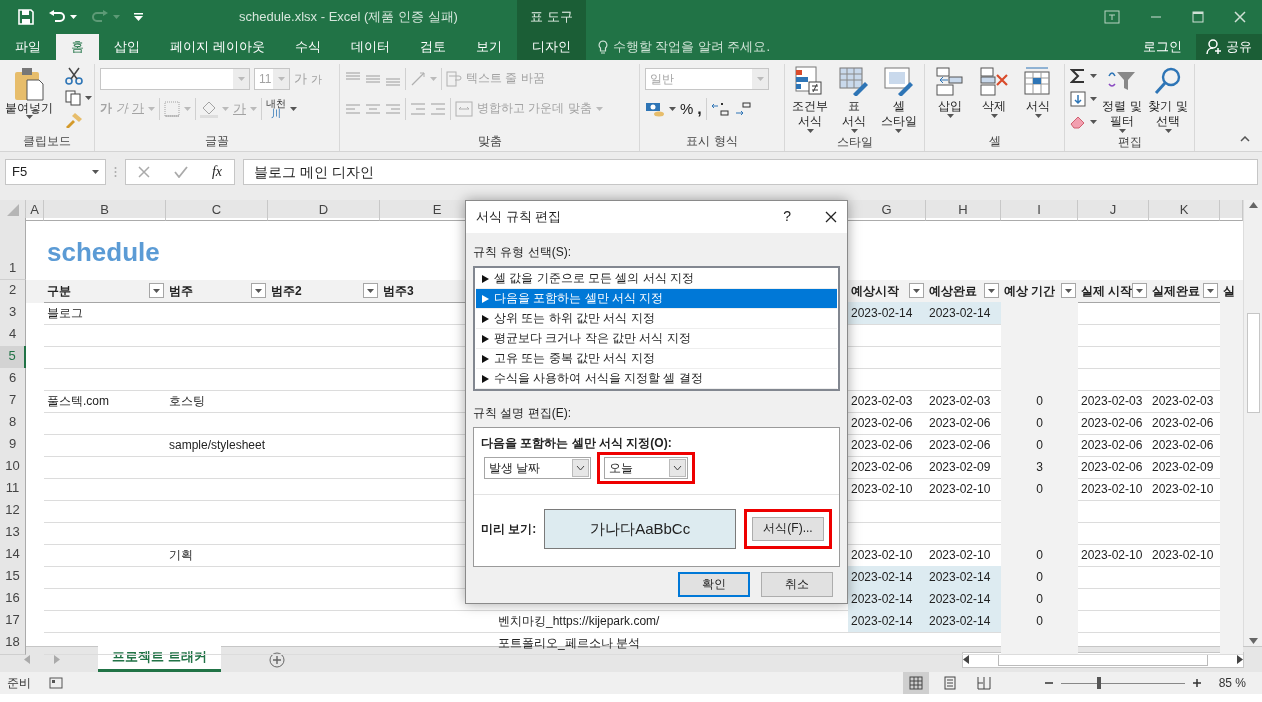 The width and height of the screenshot is (1262, 702). Describe the element at coordinates (1198, 17) in the screenshot. I see `maximize-icon` at that location.